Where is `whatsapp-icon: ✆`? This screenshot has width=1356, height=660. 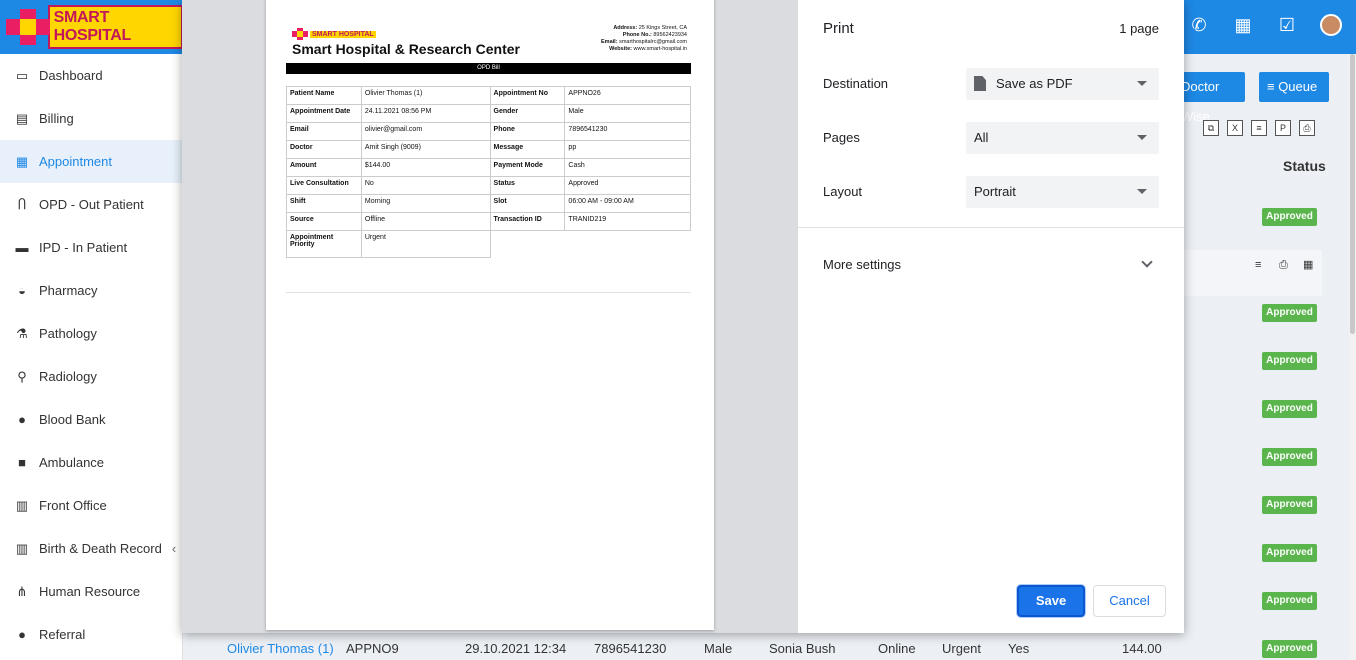
whatsapp-icon: ✆ is located at coordinates (1199, 25).